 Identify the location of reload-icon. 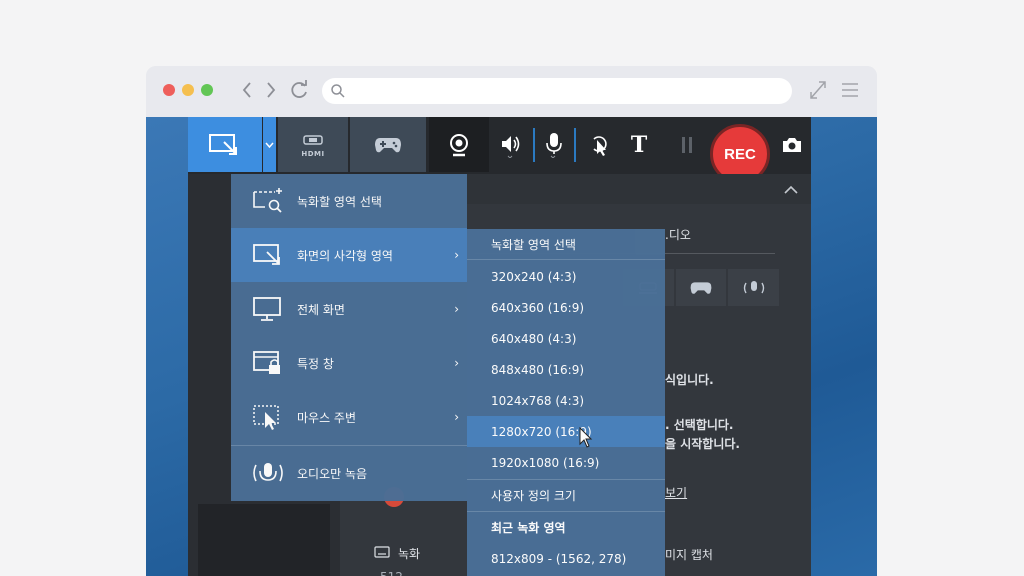
(299, 92).